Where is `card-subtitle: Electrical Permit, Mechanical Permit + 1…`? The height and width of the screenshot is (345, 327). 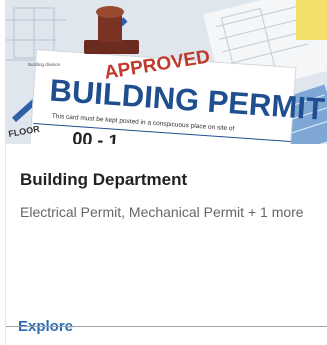
card-subtitle: Electrical Permit, Mechanical Permit + 1… is located at coordinates (162, 212).